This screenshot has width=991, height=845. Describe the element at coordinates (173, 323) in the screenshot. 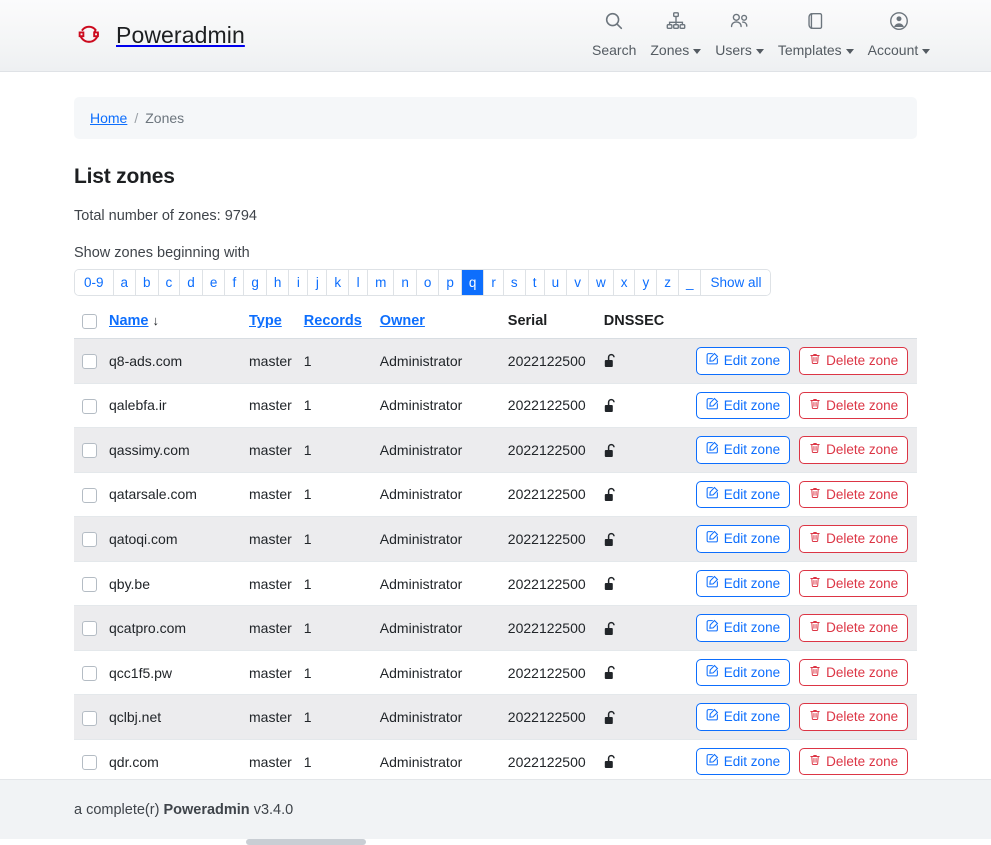

I see `column-header-name: Name ↓` at that location.